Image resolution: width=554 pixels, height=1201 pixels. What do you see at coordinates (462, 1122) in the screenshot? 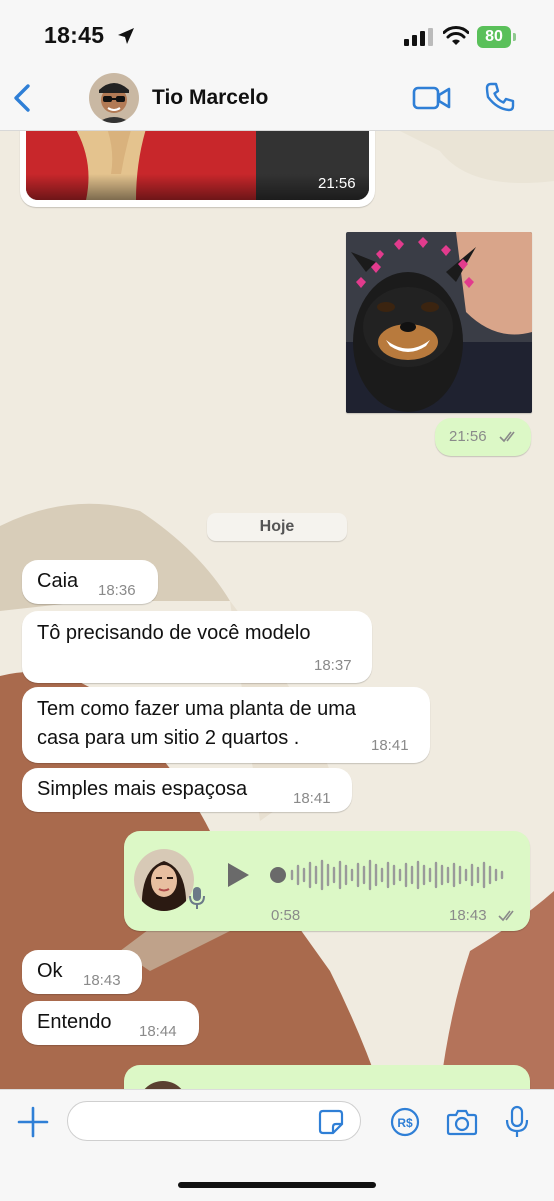
I see `camera-icon` at bounding box center [462, 1122].